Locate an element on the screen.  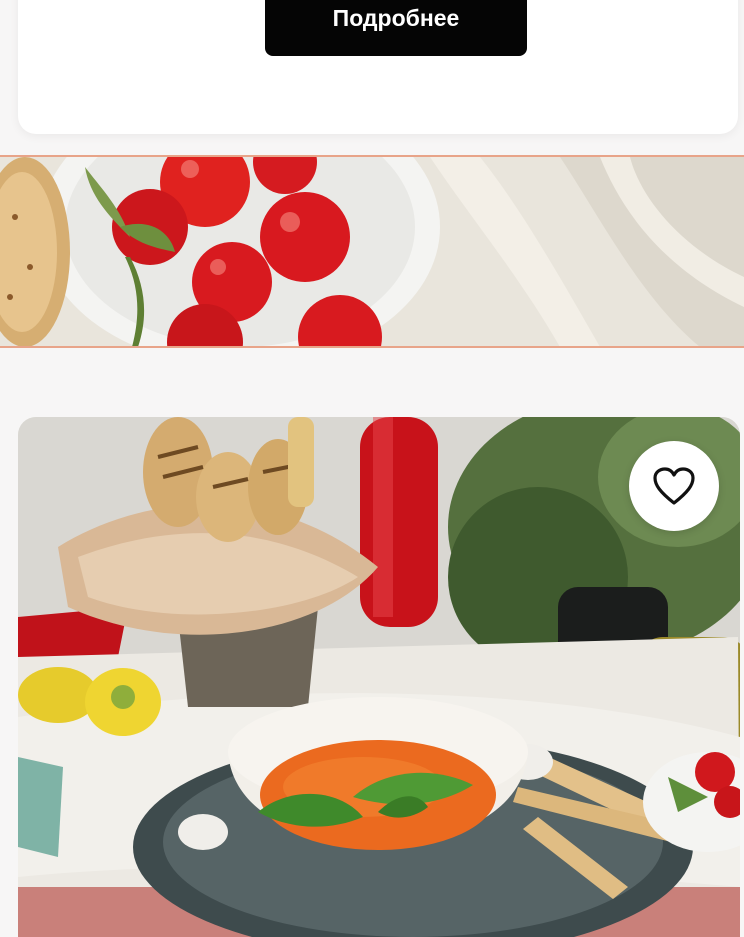
favorite-button is located at coordinates (674, 486).